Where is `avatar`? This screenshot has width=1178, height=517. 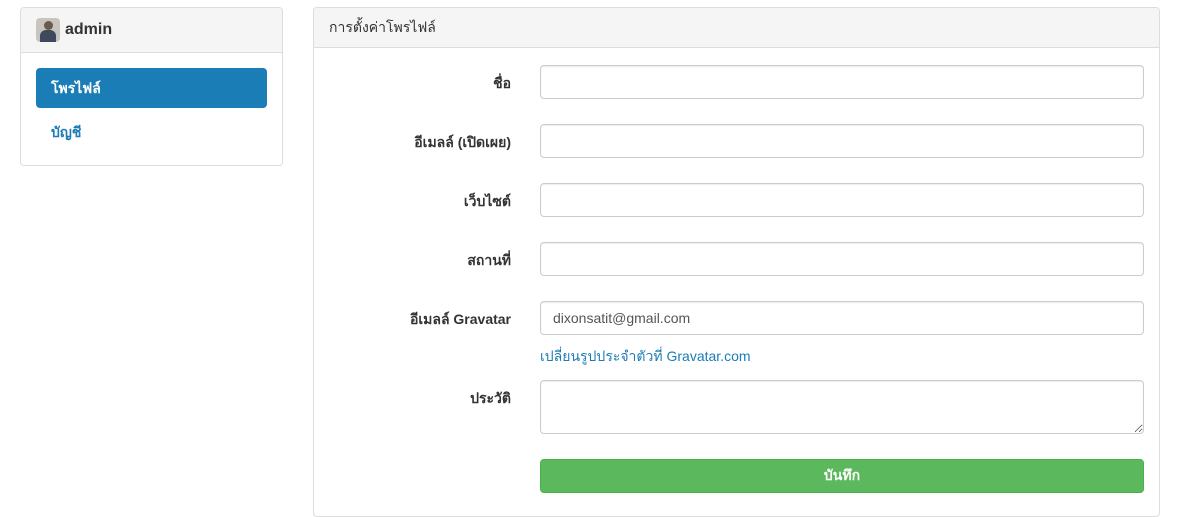 avatar is located at coordinates (48, 30).